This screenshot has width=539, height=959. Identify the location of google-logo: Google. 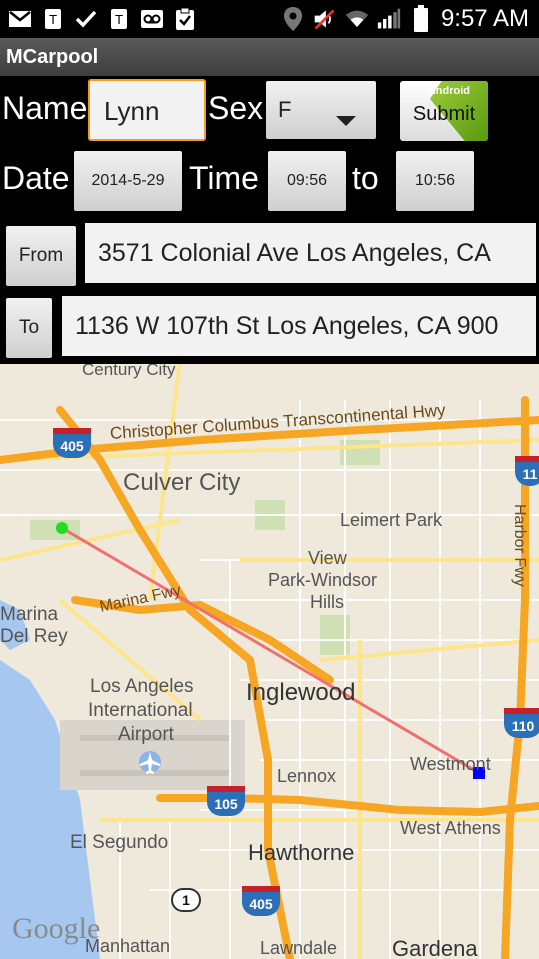
(56, 928).